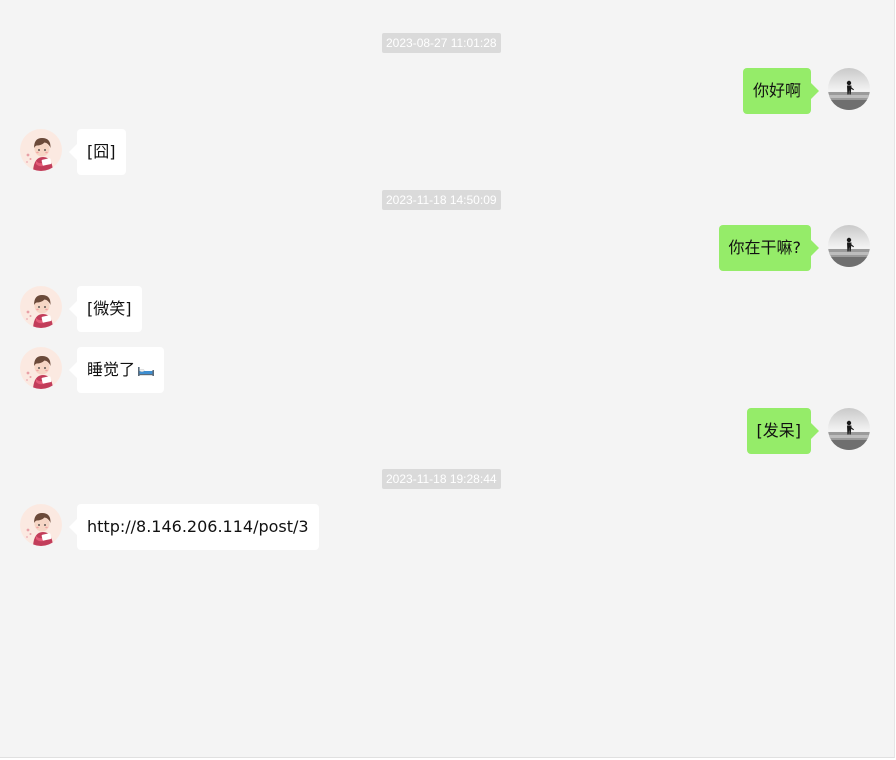 This screenshot has width=896, height=760. I want to click on message-bubble-sent: 你在干嘛?, so click(768, 248).